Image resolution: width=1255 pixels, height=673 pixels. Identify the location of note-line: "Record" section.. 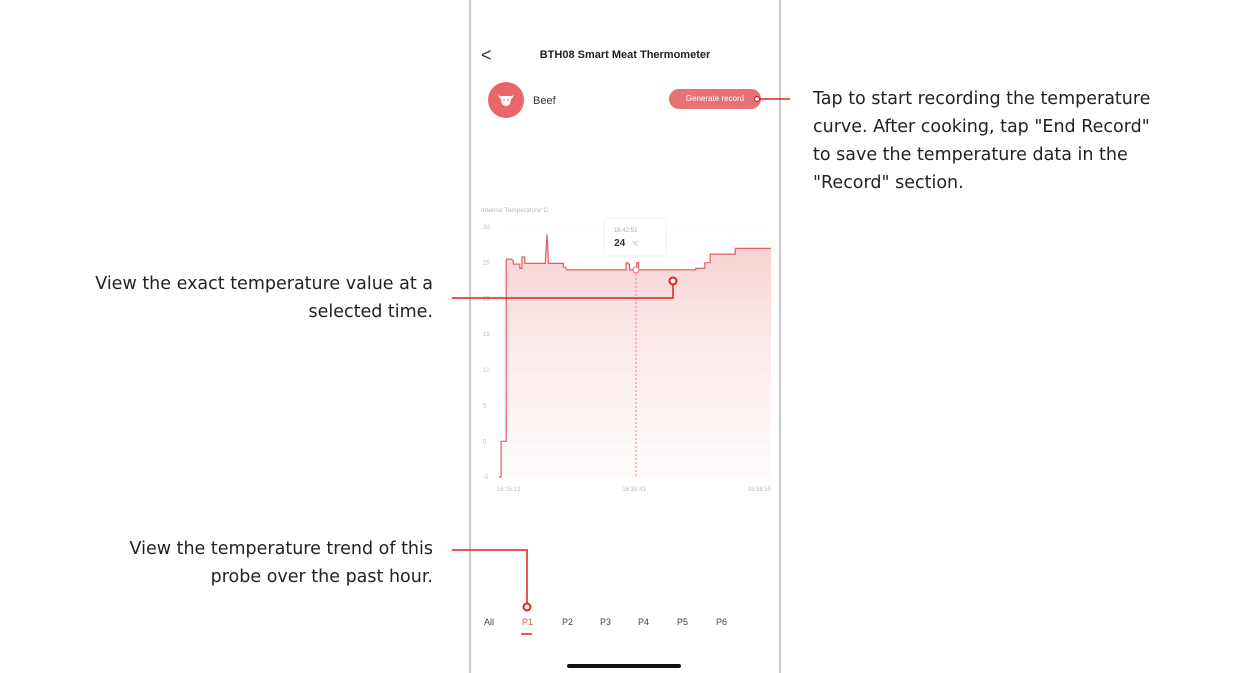
(888, 183).